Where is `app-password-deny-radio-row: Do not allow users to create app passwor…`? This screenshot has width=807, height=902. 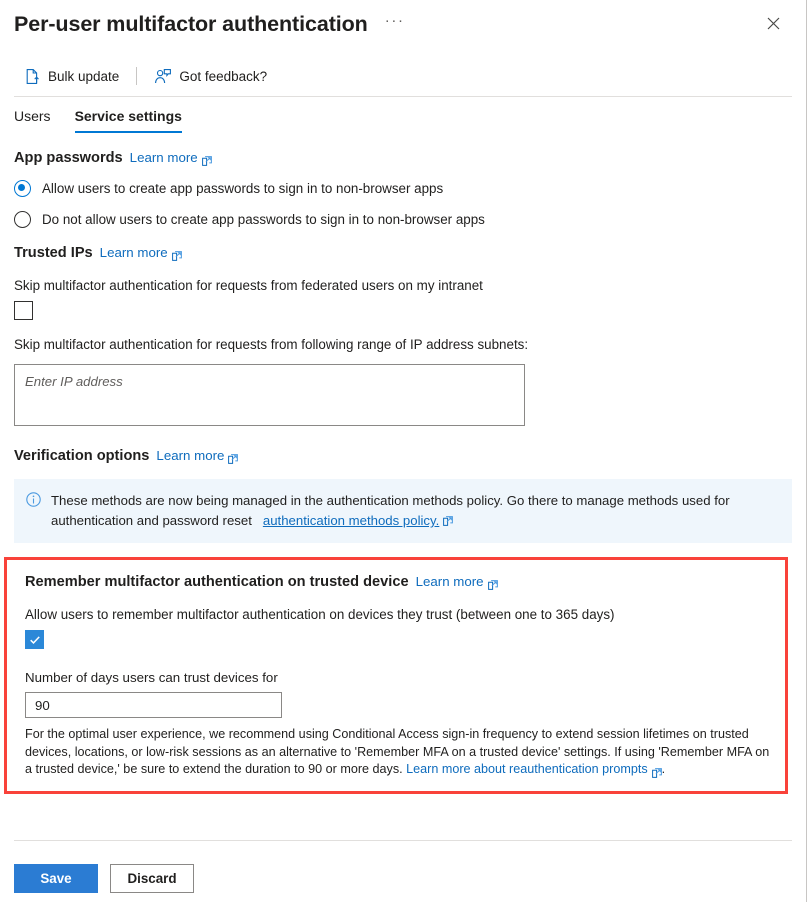 app-password-deny-radio-row: Do not allow users to create app passwor… is located at coordinates (403, 219).